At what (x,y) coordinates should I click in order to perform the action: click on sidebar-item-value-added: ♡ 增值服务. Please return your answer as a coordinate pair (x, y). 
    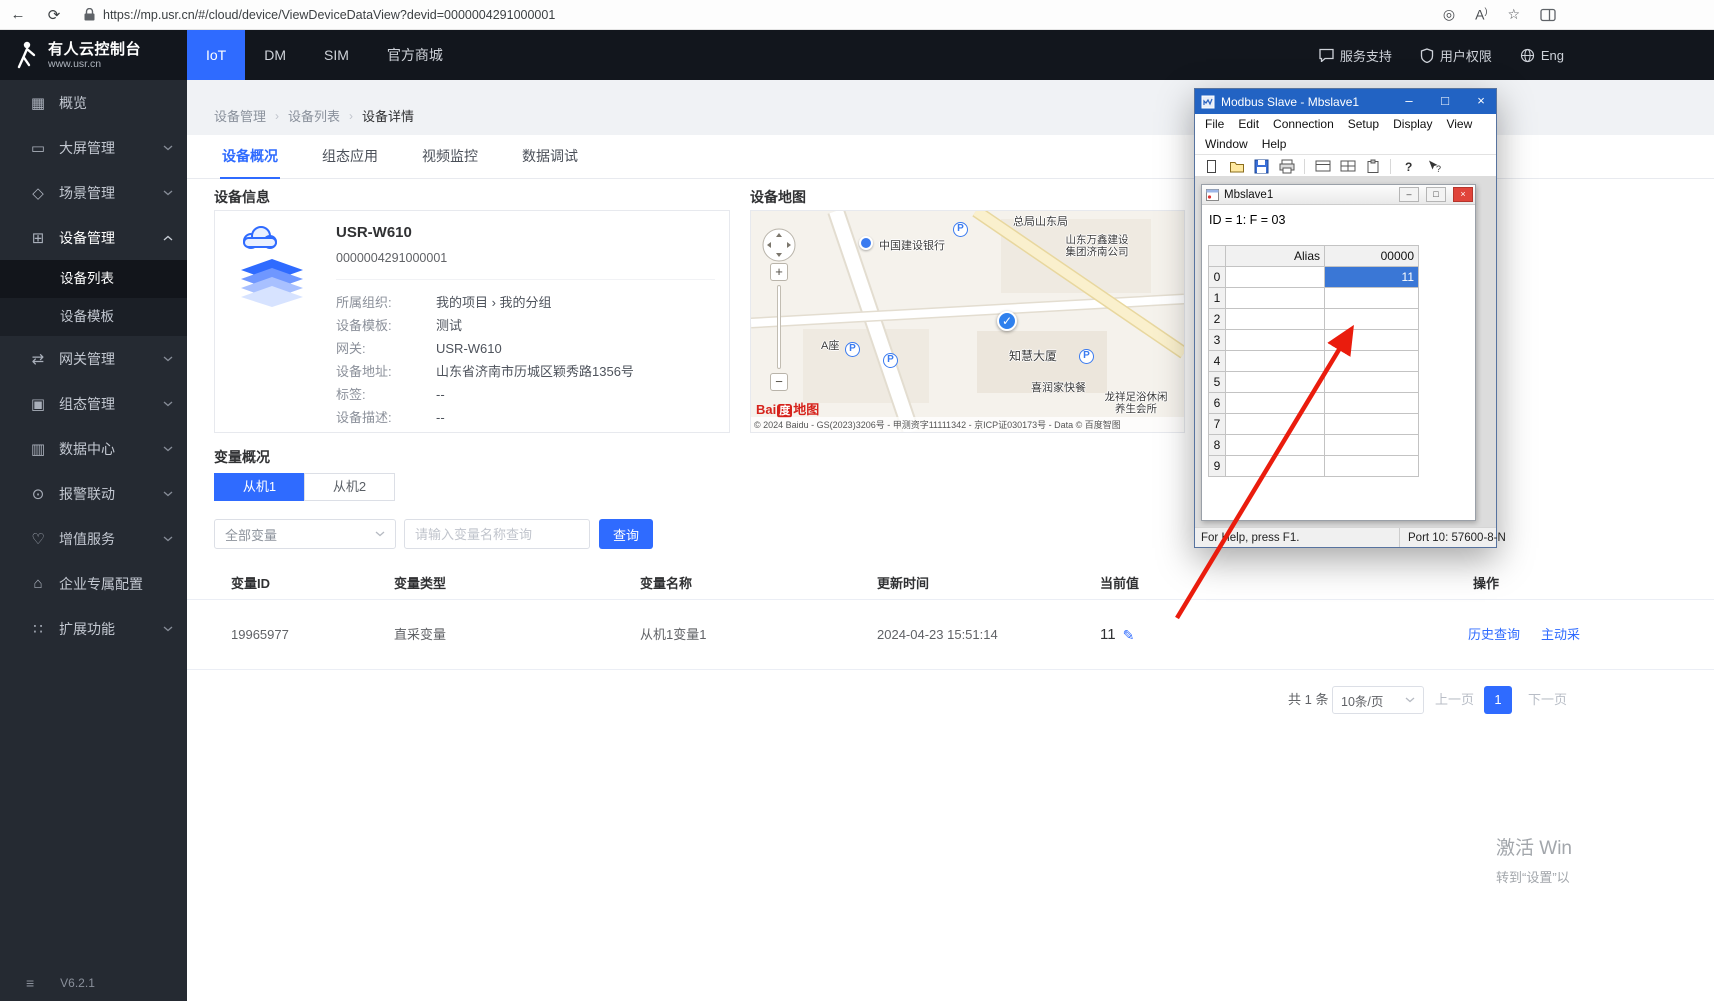
    Looking at the image, I should click on (93, 538).